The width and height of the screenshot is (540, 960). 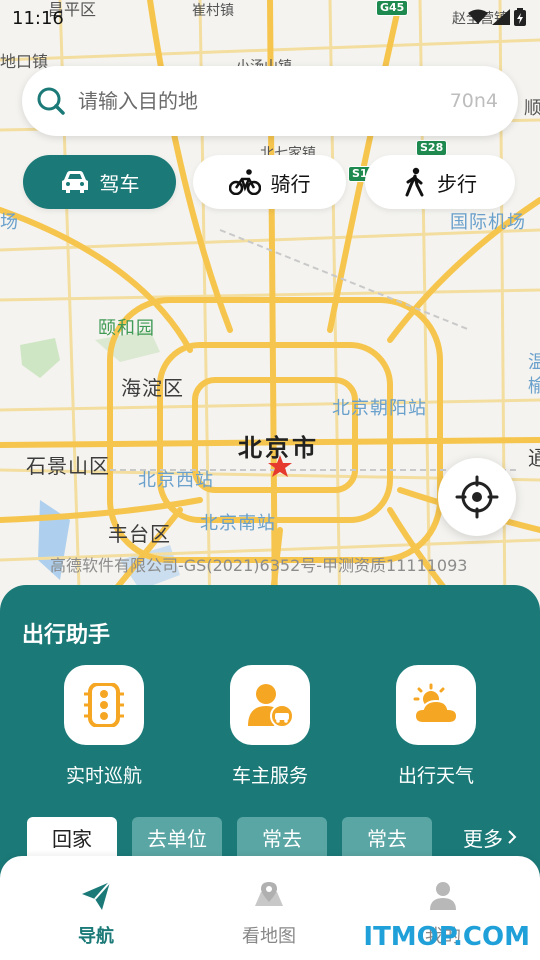 I want to click on map-airport-label: 国际机场, so click(x=488, y=222).